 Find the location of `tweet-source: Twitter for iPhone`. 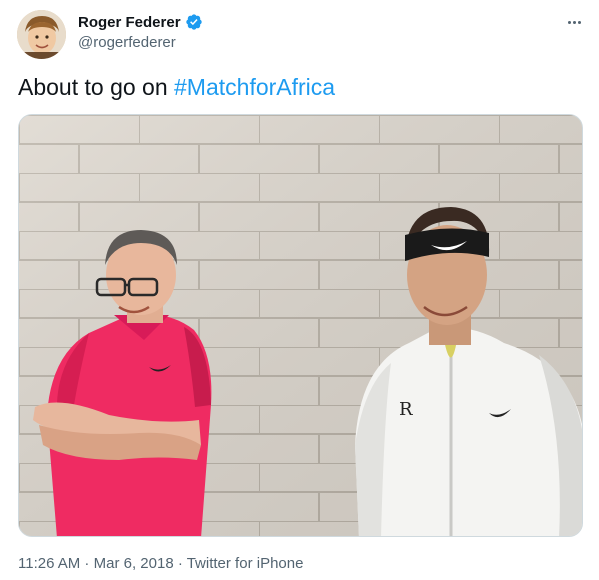

tweet-source: Twitter for iPhone is located at coordinates (245, 563).